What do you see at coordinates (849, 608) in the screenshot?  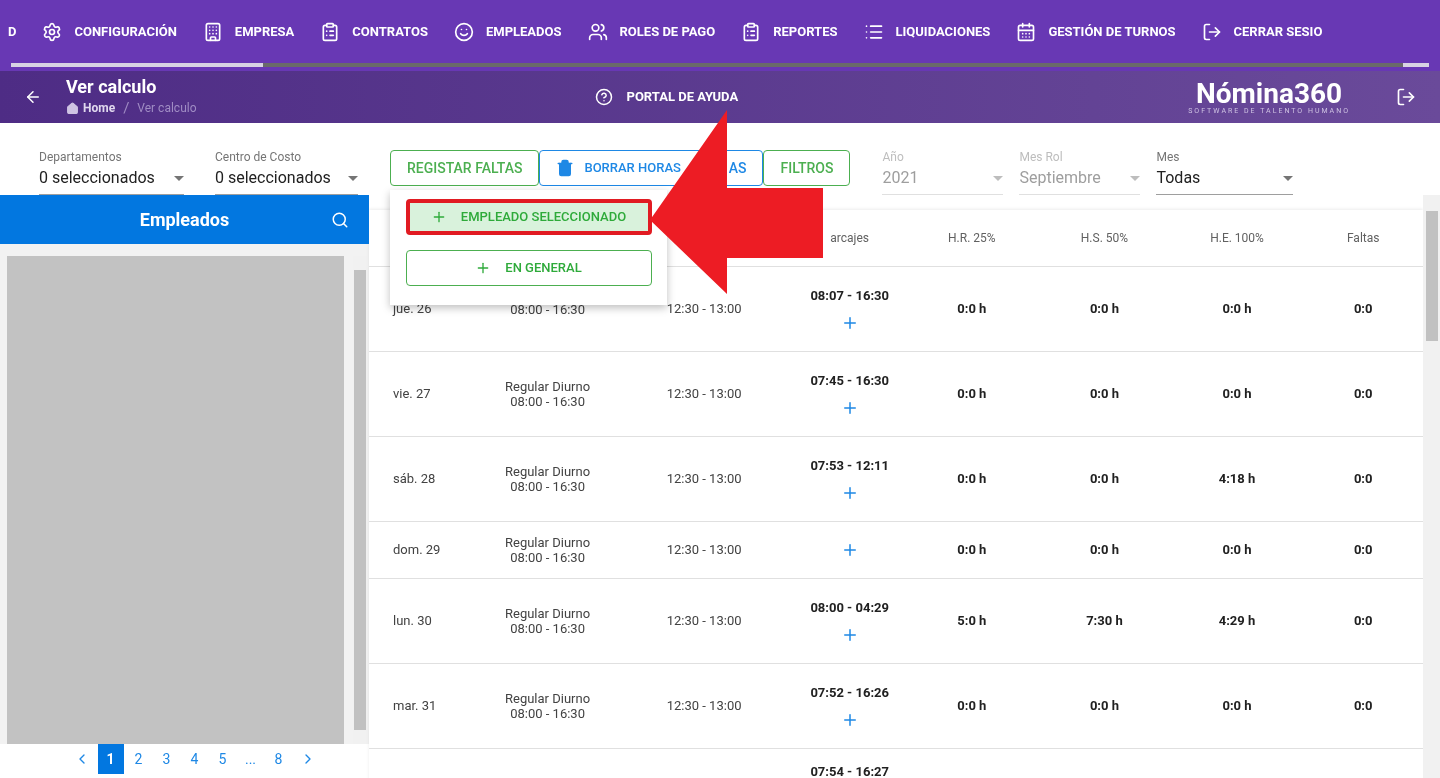 I see `marks-cell-text: 08:00 - 04:29` at bounding box center [849, 608].